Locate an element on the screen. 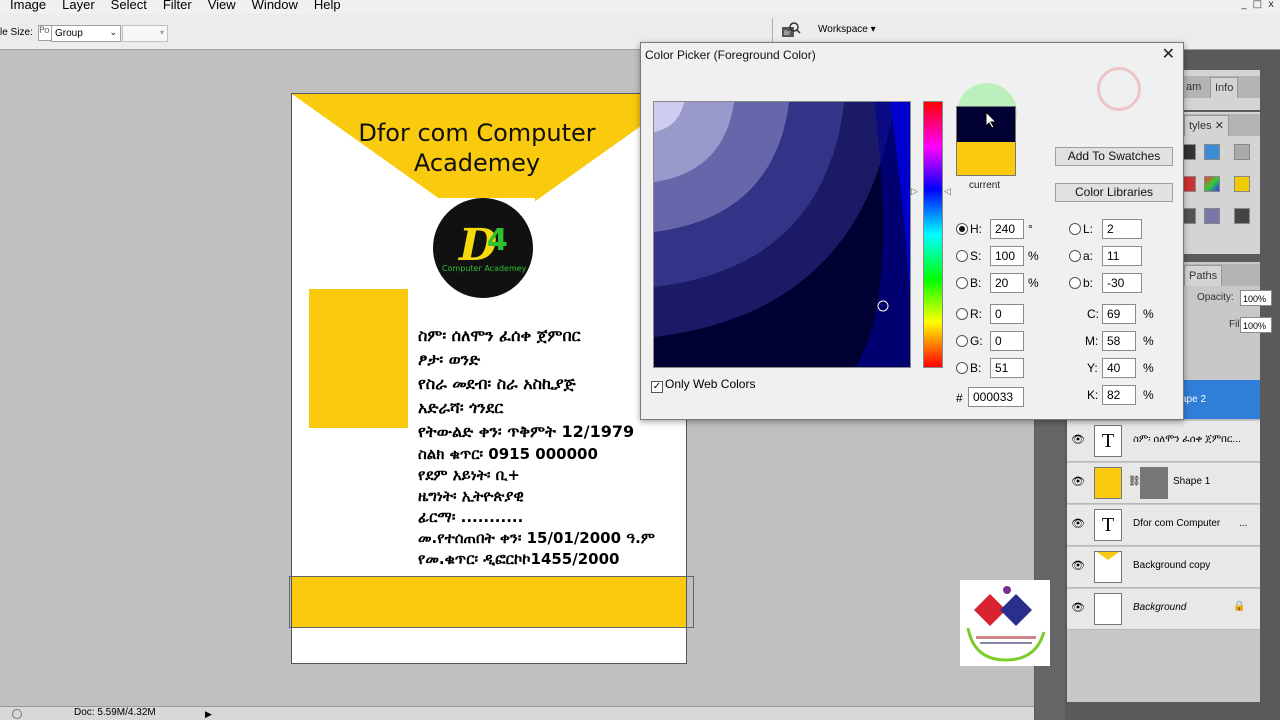 The image size is (1280, 720). blue-input: 51 is located at coordinates (1007, 368).